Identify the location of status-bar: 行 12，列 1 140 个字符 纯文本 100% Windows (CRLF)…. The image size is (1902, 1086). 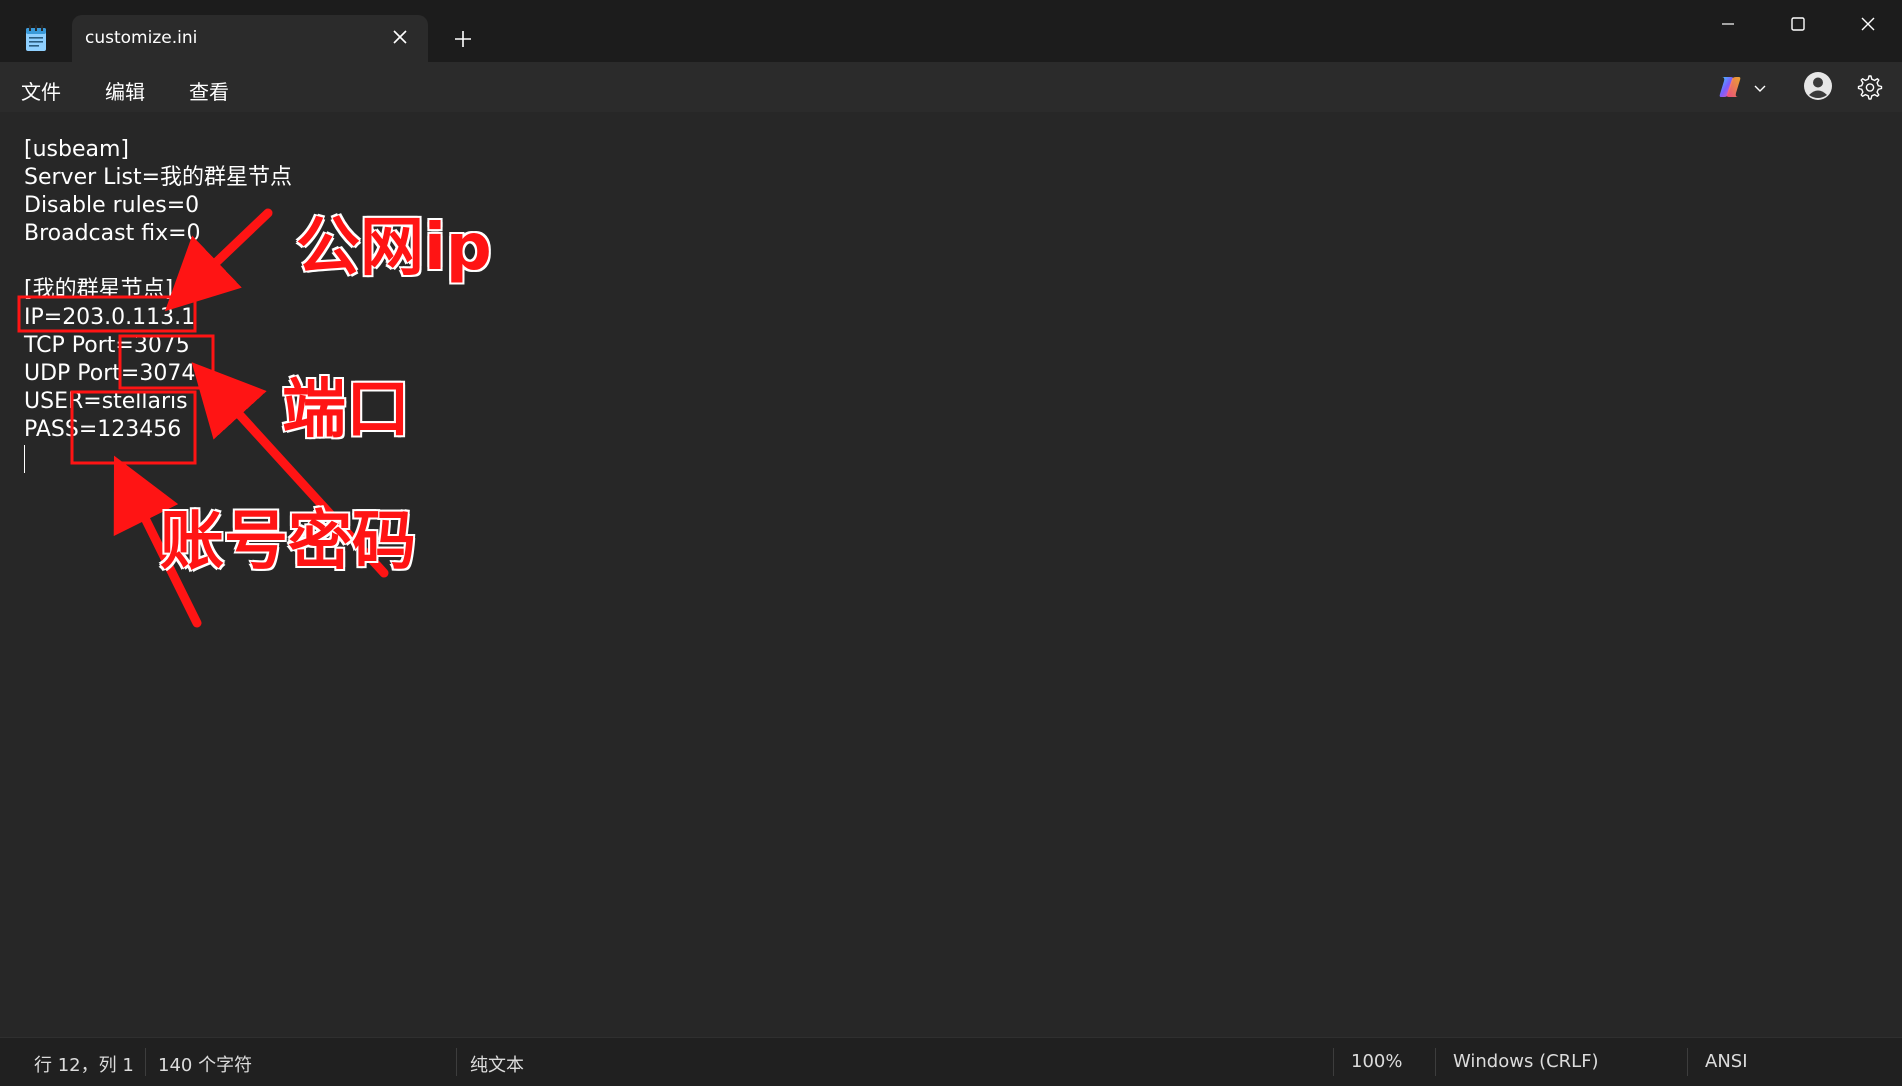
(951, 1061).